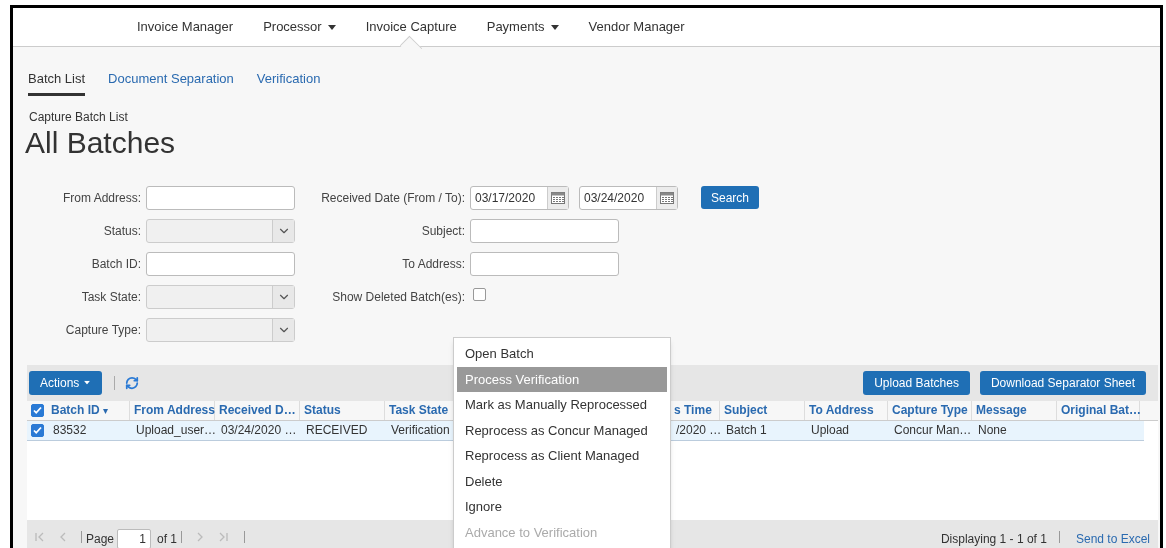  Describe the element at coordinates (102, 330) in the screenshot. I see `field-label: Capture Type:` at that location.